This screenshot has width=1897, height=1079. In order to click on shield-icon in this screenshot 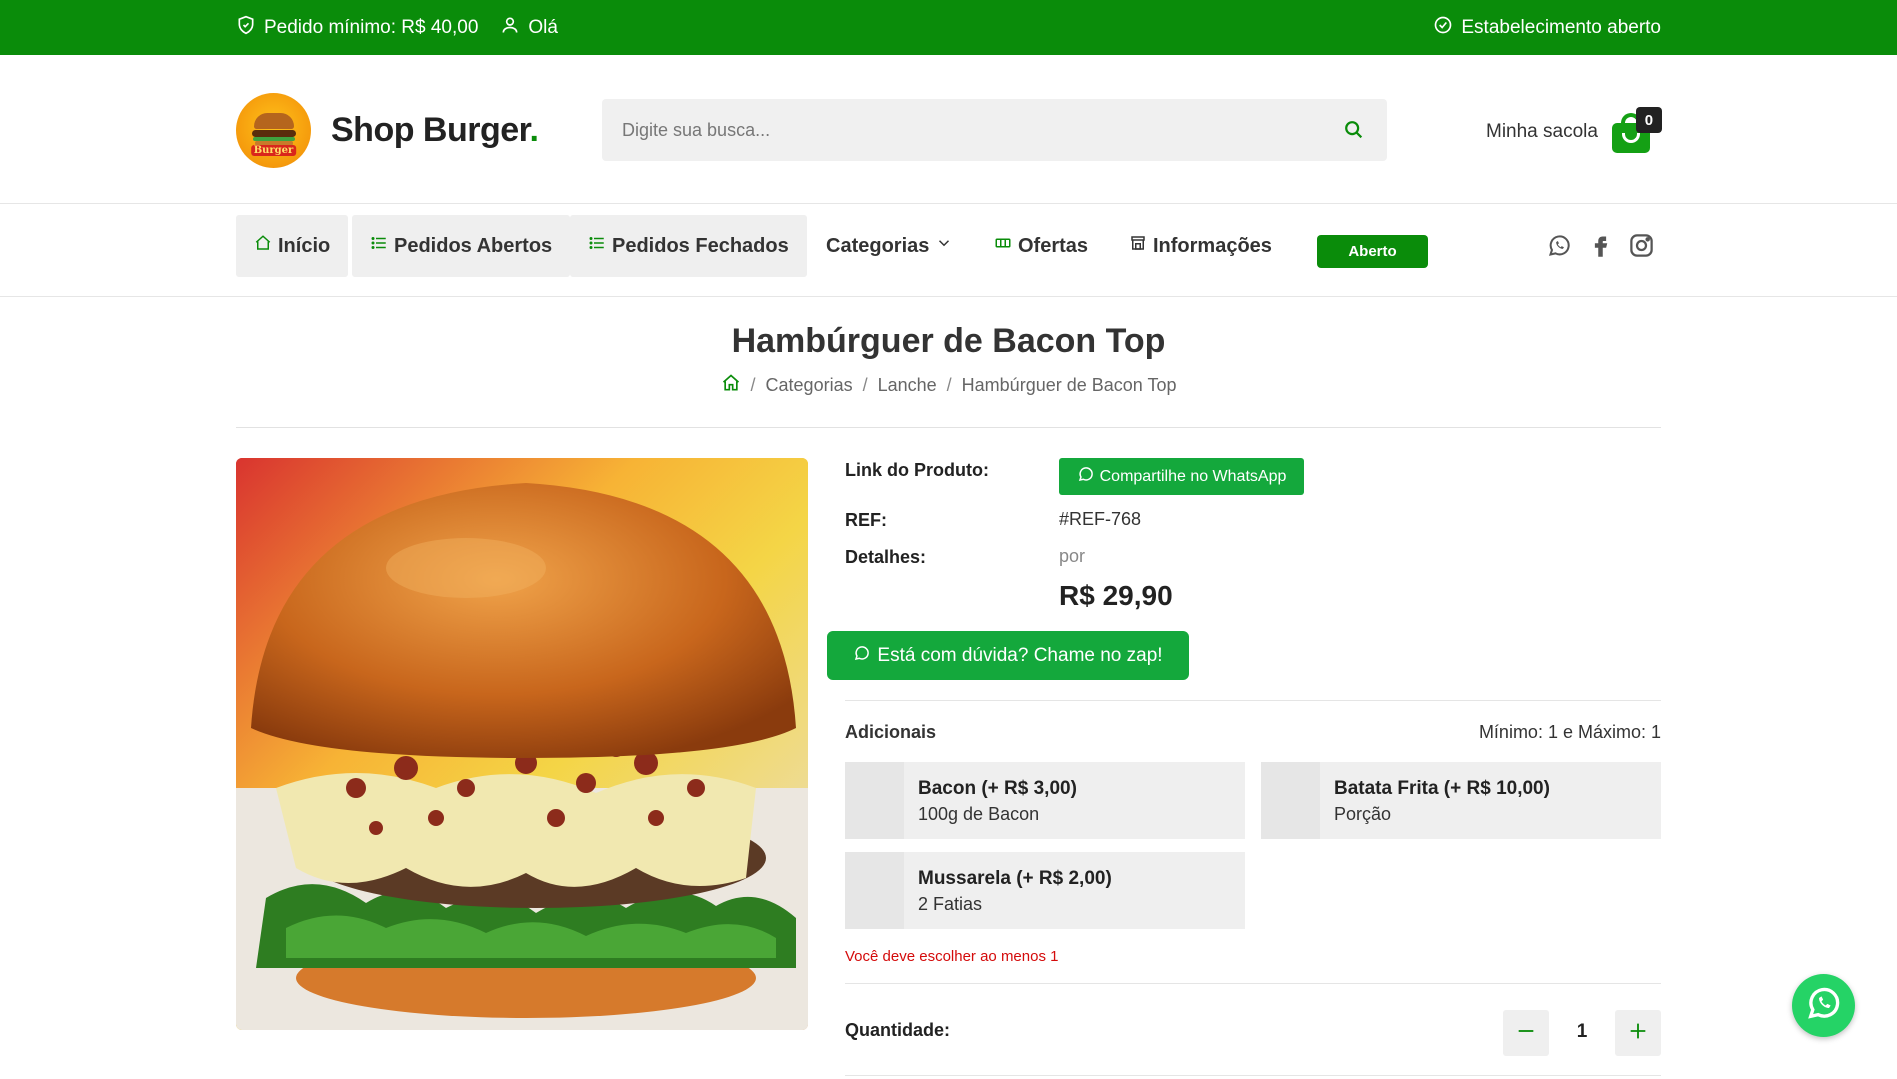, I will do `click(246, 28)`.